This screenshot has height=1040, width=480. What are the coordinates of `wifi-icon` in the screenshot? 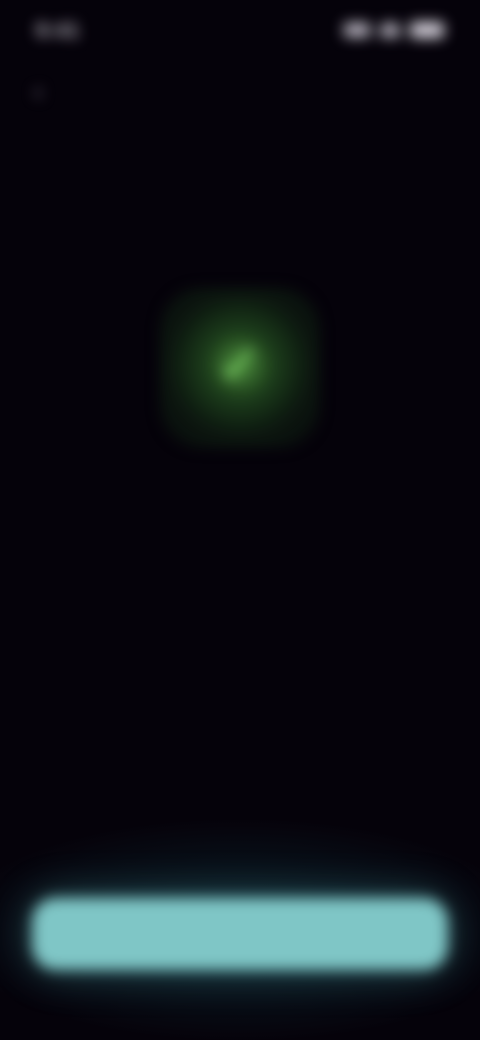 It's located at (390, 30).